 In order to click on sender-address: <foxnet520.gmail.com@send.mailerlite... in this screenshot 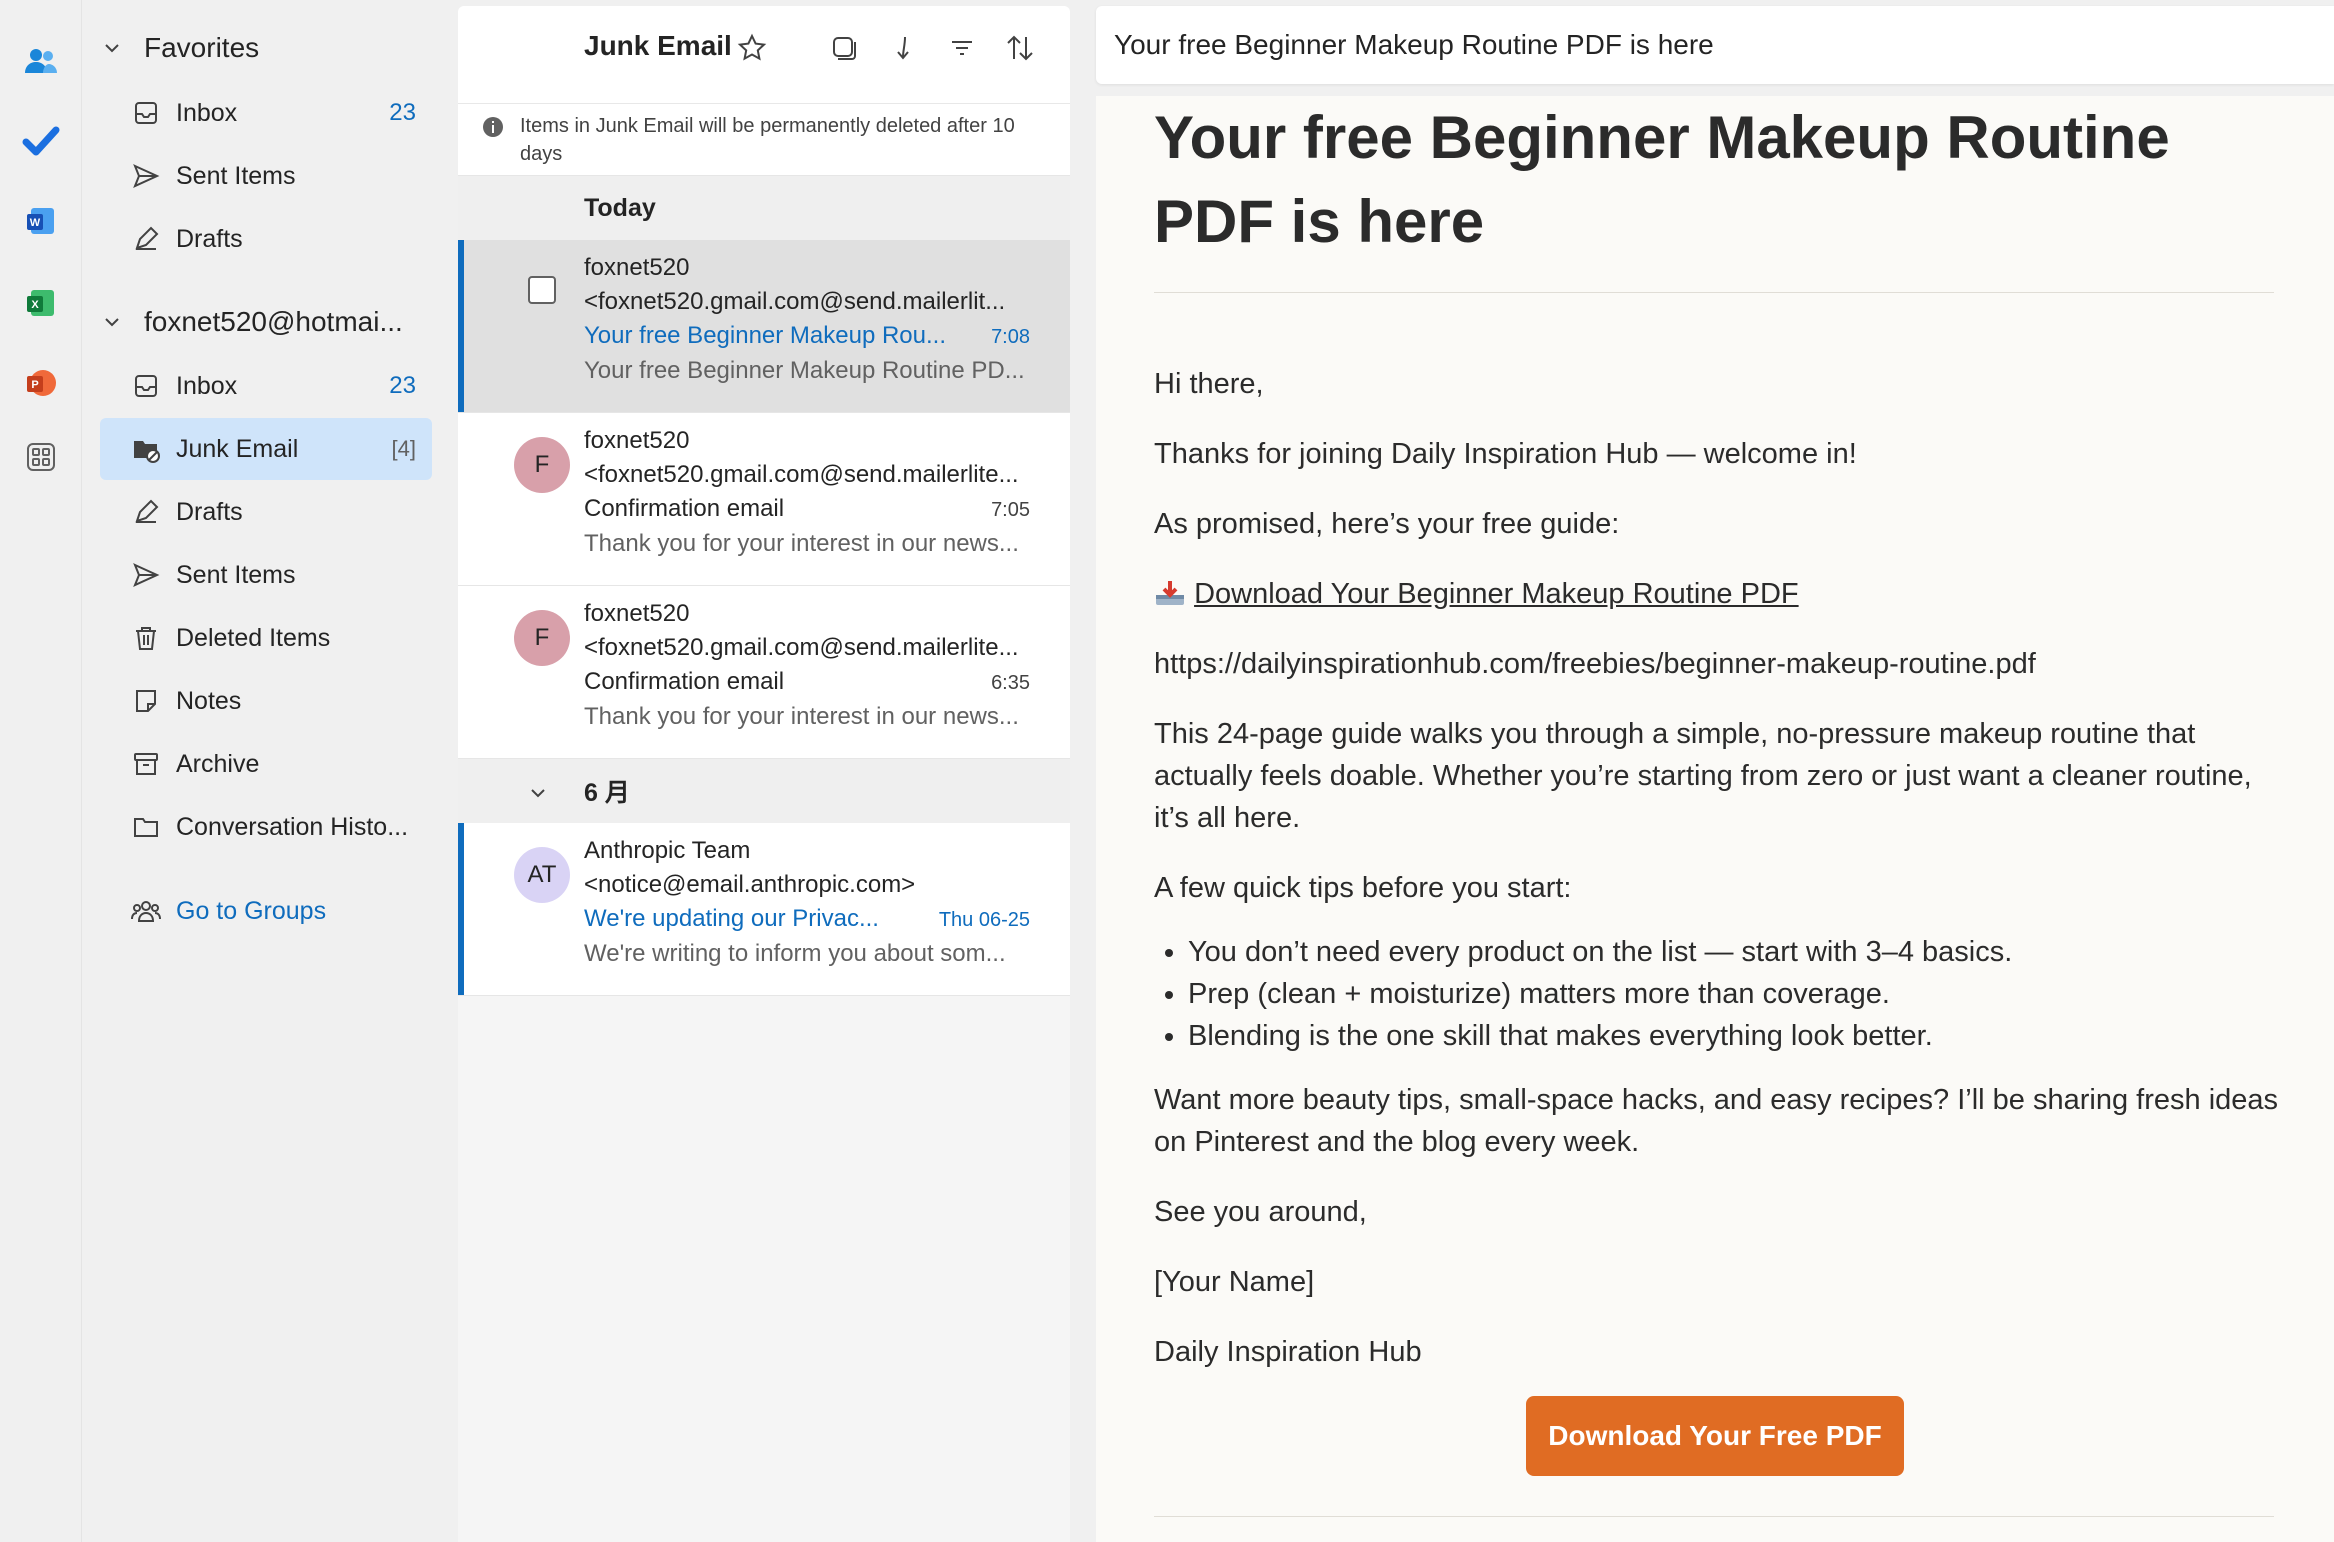, I will do `click(801, 474)`.